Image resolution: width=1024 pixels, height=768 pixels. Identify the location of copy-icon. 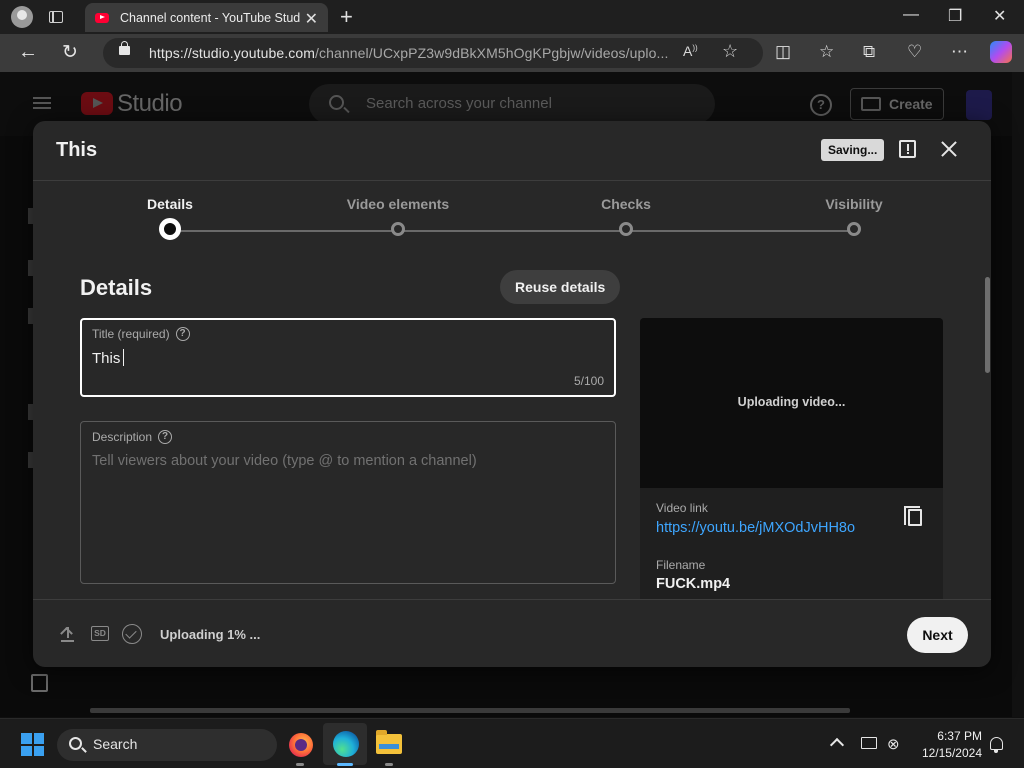
(913, 516).